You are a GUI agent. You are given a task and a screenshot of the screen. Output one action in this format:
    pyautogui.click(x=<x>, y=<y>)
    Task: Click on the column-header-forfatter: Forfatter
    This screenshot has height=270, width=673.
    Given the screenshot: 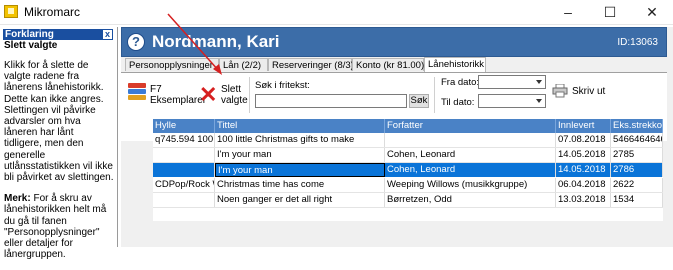 What is the action you would take?
    pyautogui.click(x=470, y=126)
    